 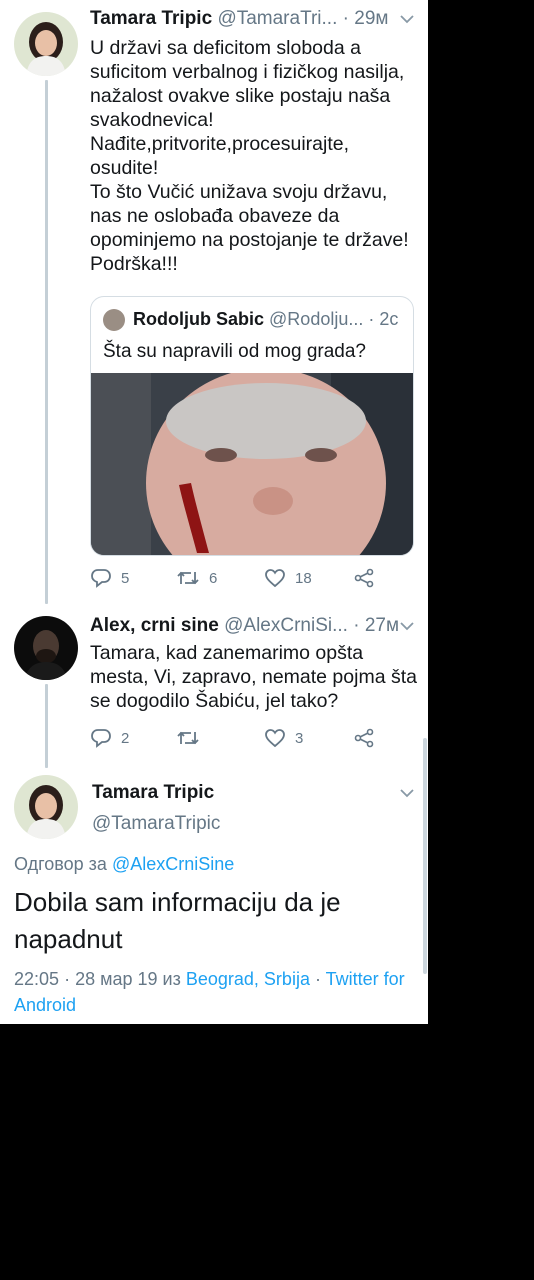 What do you see at coordinates (154, 625) in the screenshot?
I see `author-name: Alex, crni sine` at bounding box center [154, 625].